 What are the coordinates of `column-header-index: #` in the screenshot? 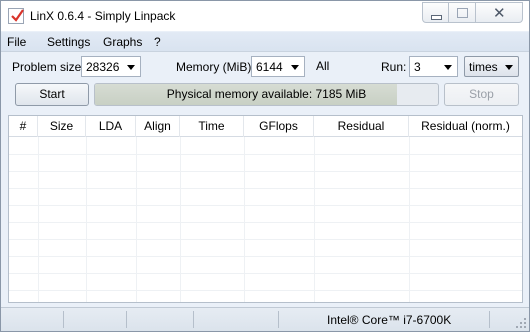 It's located at (23, 126).